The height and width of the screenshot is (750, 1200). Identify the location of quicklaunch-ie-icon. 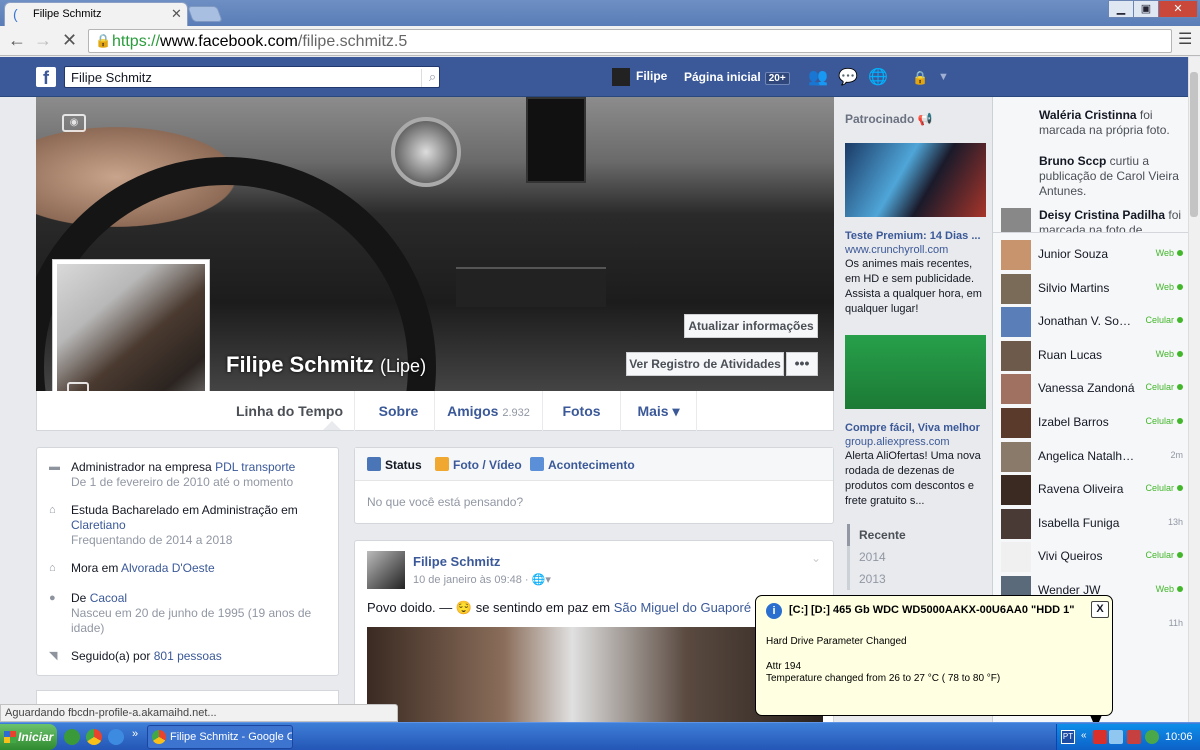
(116, 737).